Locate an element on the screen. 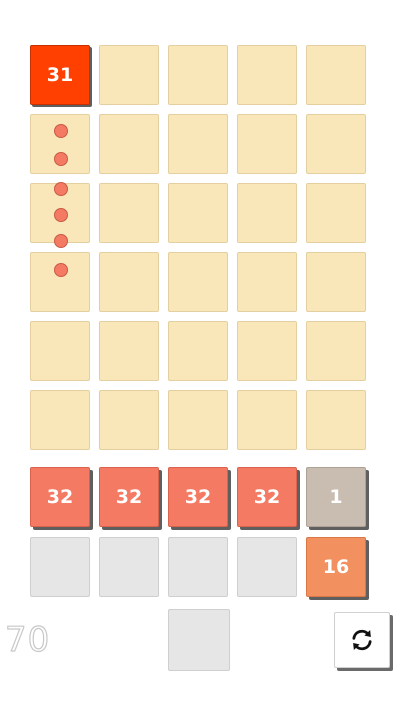  score-display: 70 is located at coordinates (27, 639).